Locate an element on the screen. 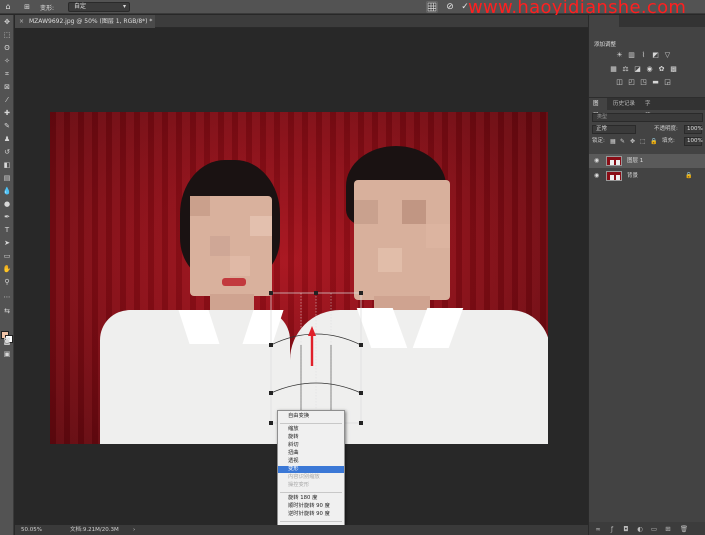 Image resolution: width=705 pixels, height=535 pixels. quick-mask-icon: ◙ is located at coordinates (7, 341).